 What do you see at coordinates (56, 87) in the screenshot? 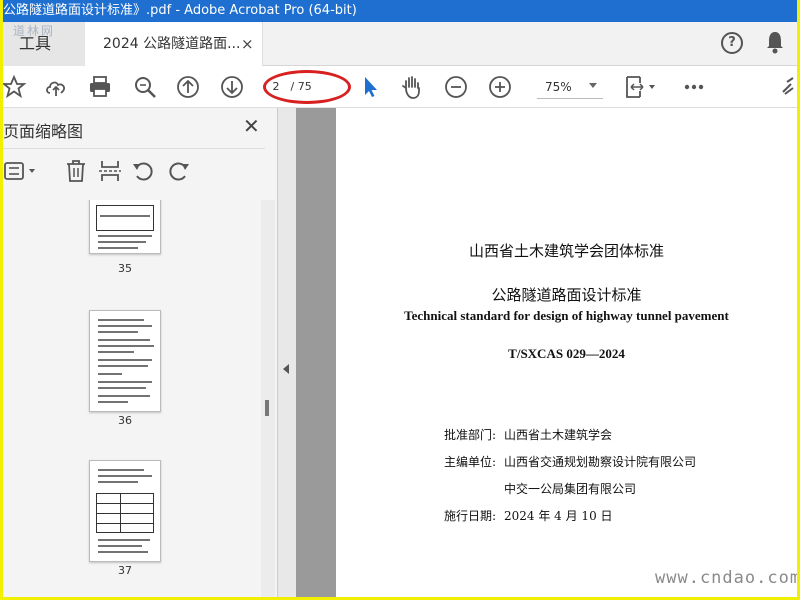
I see `cloud-upload-icon` at bounding box center [56, 87].